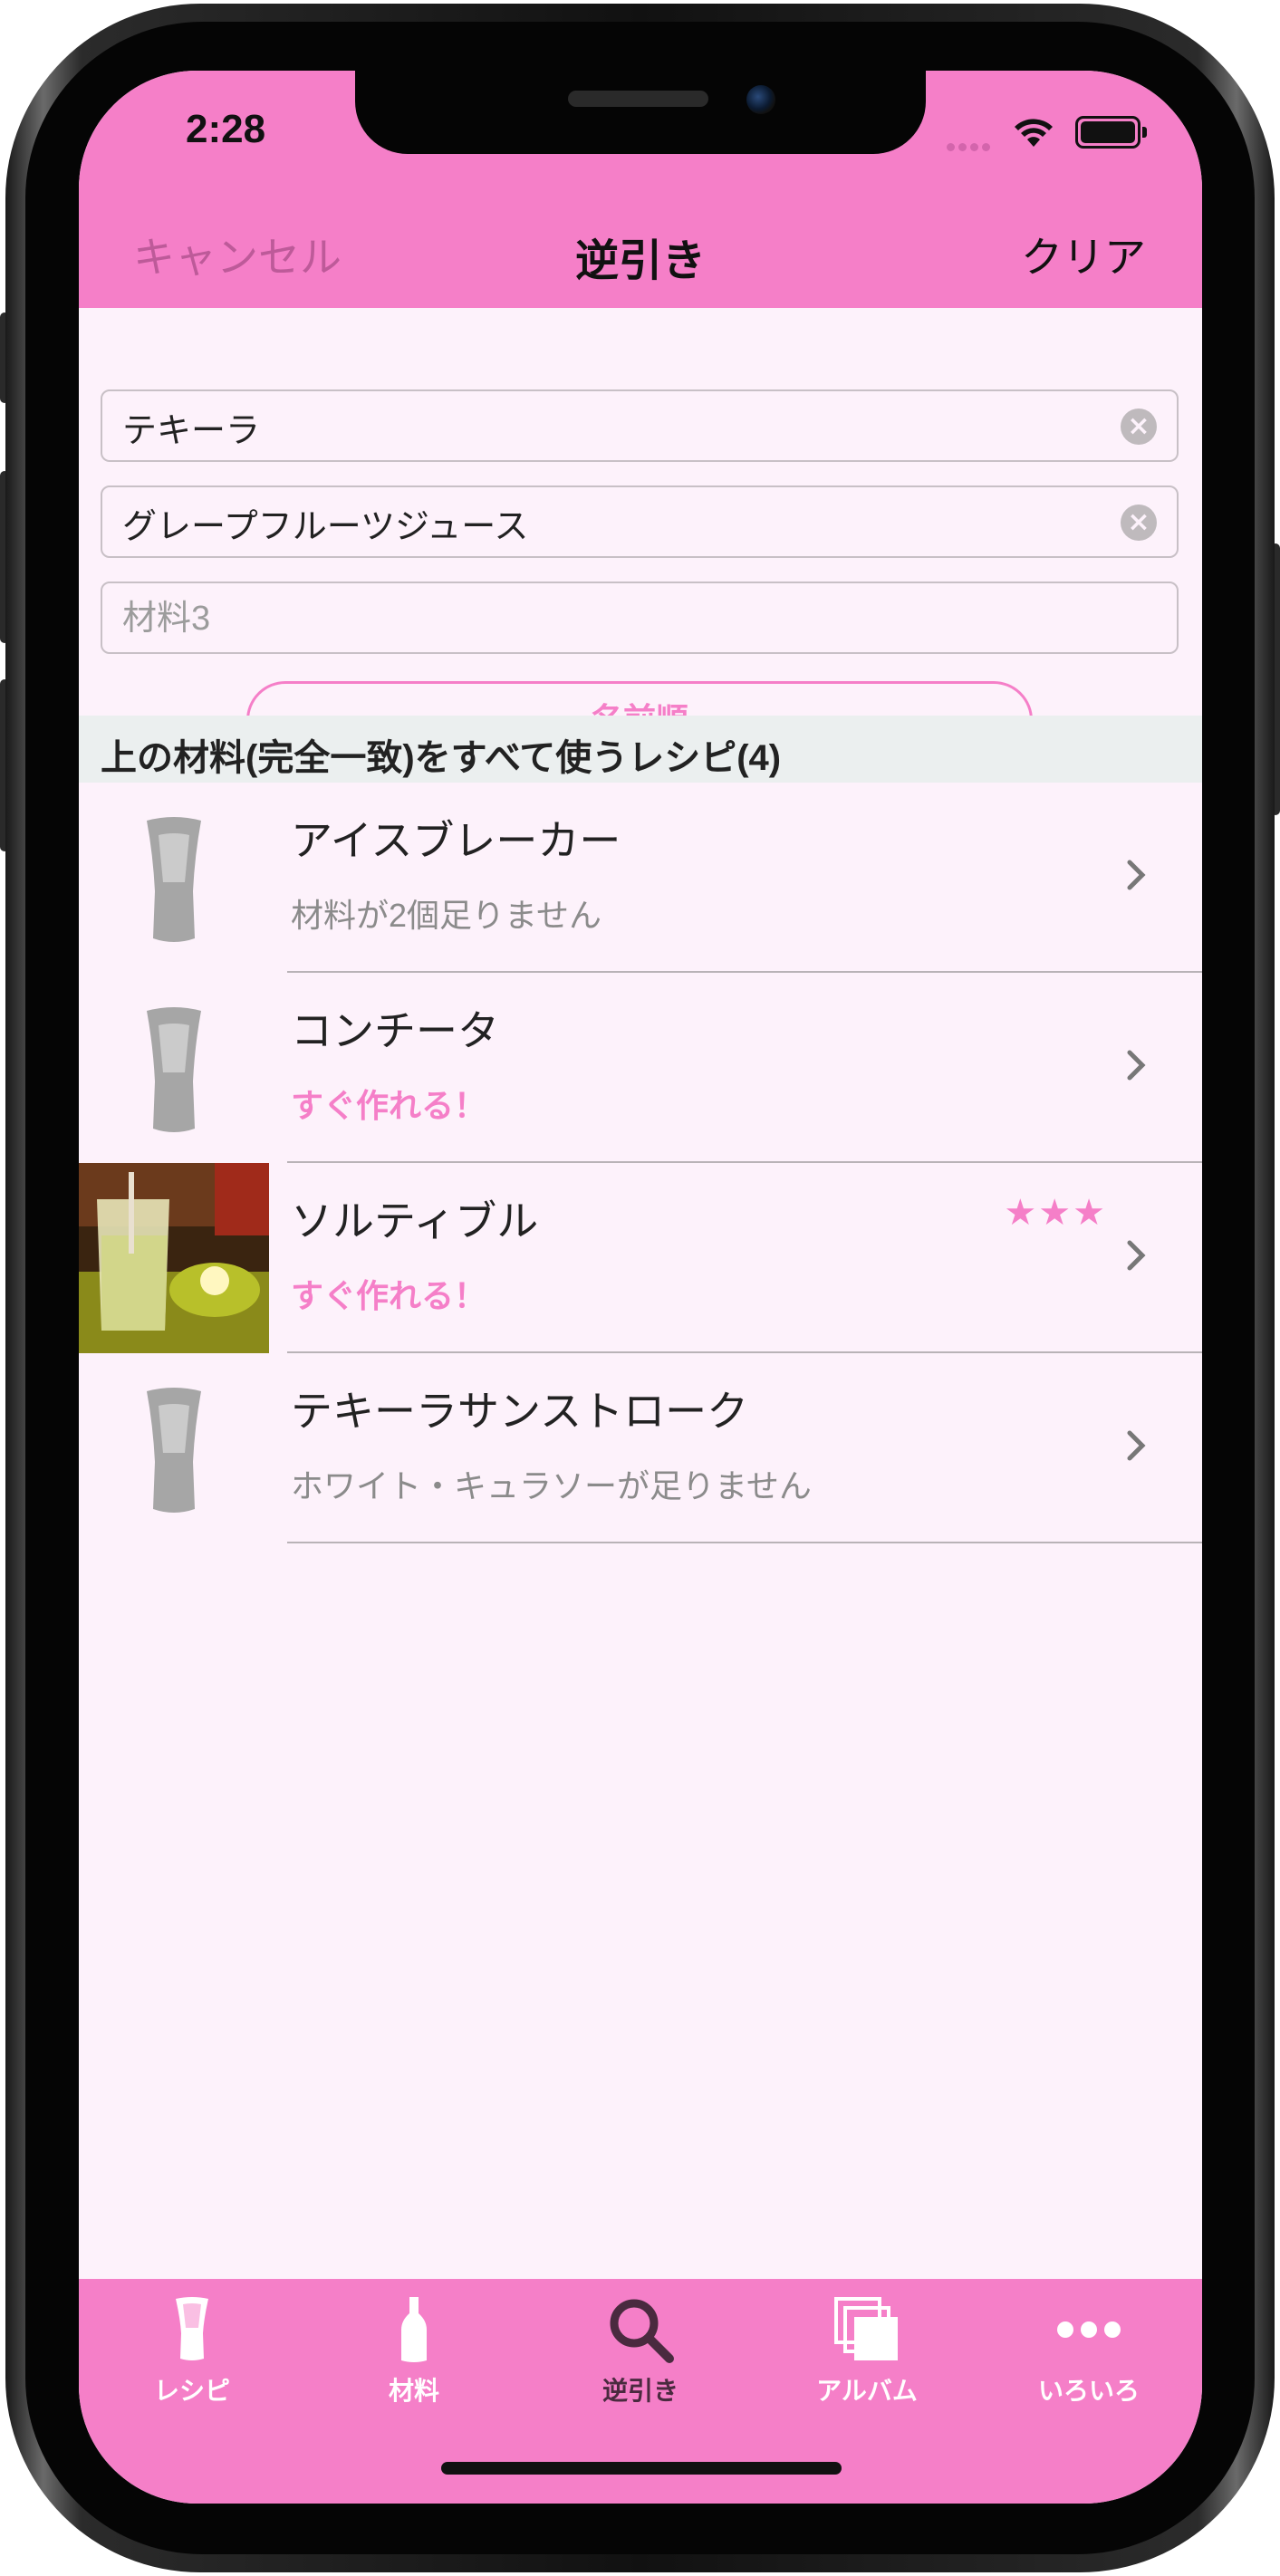 Image resolution: width=1280 pixels, height=2576 pixels. What do you see at coordinates (1139, 523) in the screenshot?
I see `clear-field-2-icon: ×` at bounding box center [1139, 523].